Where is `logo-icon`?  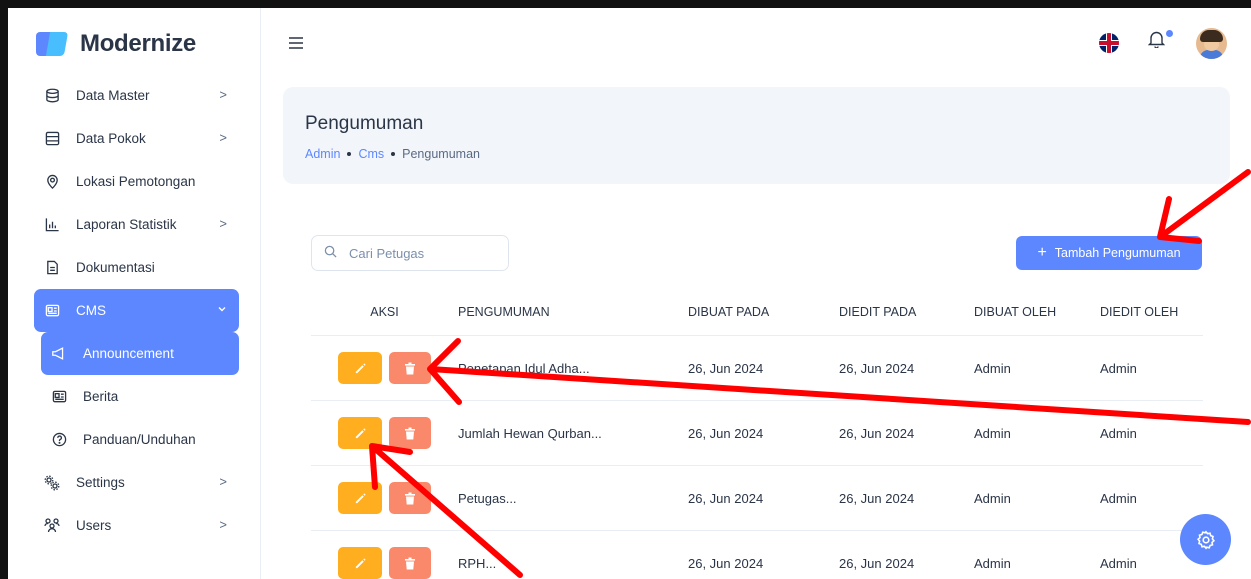
logo-icon is located at coordinates (52, 44).